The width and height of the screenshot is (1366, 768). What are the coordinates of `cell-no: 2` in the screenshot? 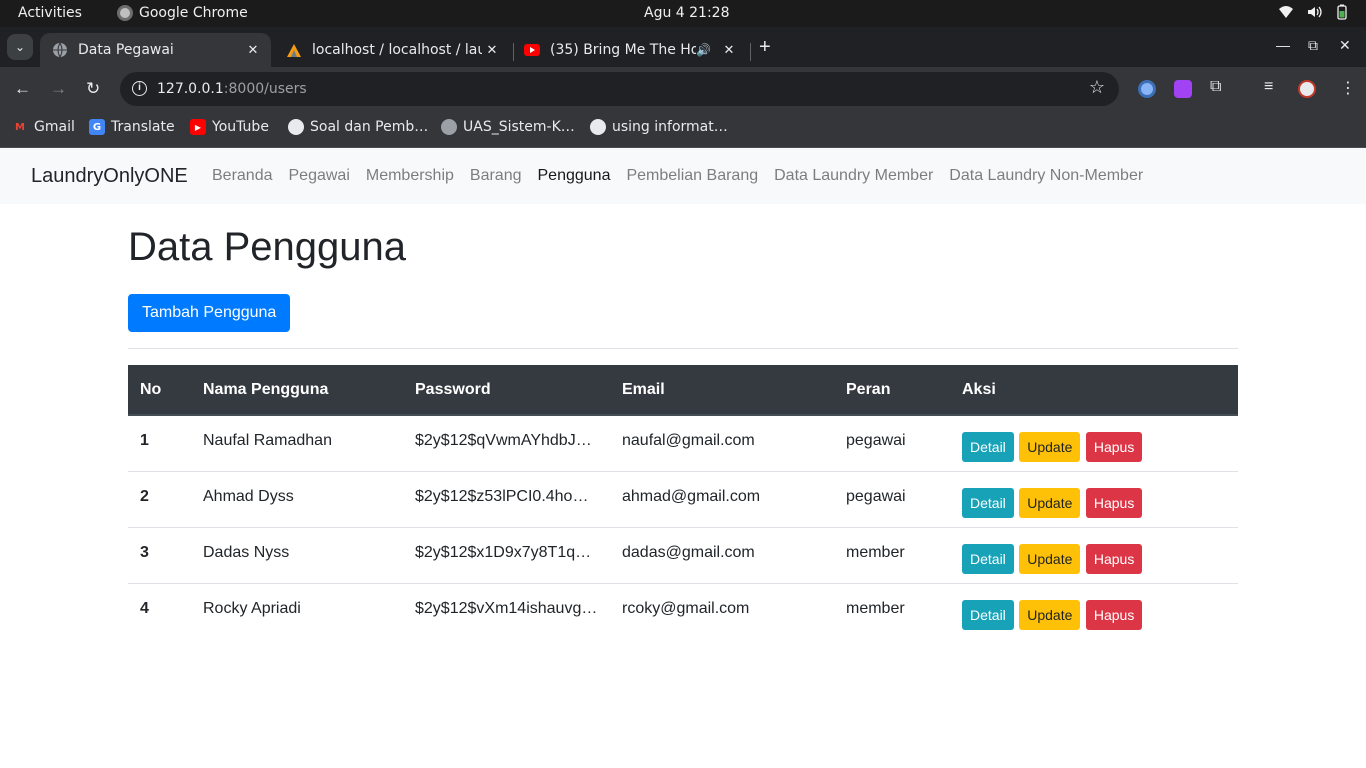 It's located at (159, 498).